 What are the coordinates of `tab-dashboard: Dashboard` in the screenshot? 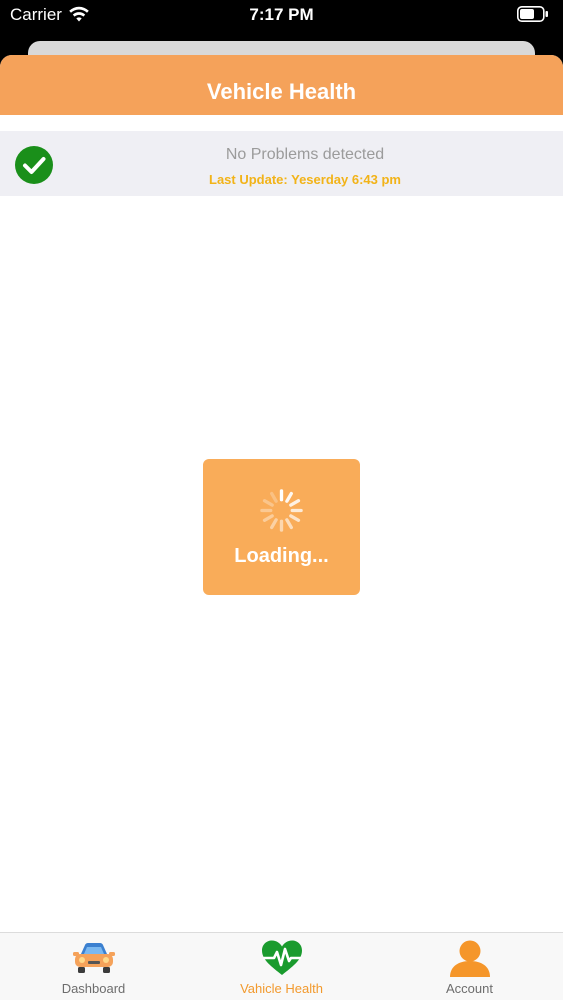 It's located at (93, 966).